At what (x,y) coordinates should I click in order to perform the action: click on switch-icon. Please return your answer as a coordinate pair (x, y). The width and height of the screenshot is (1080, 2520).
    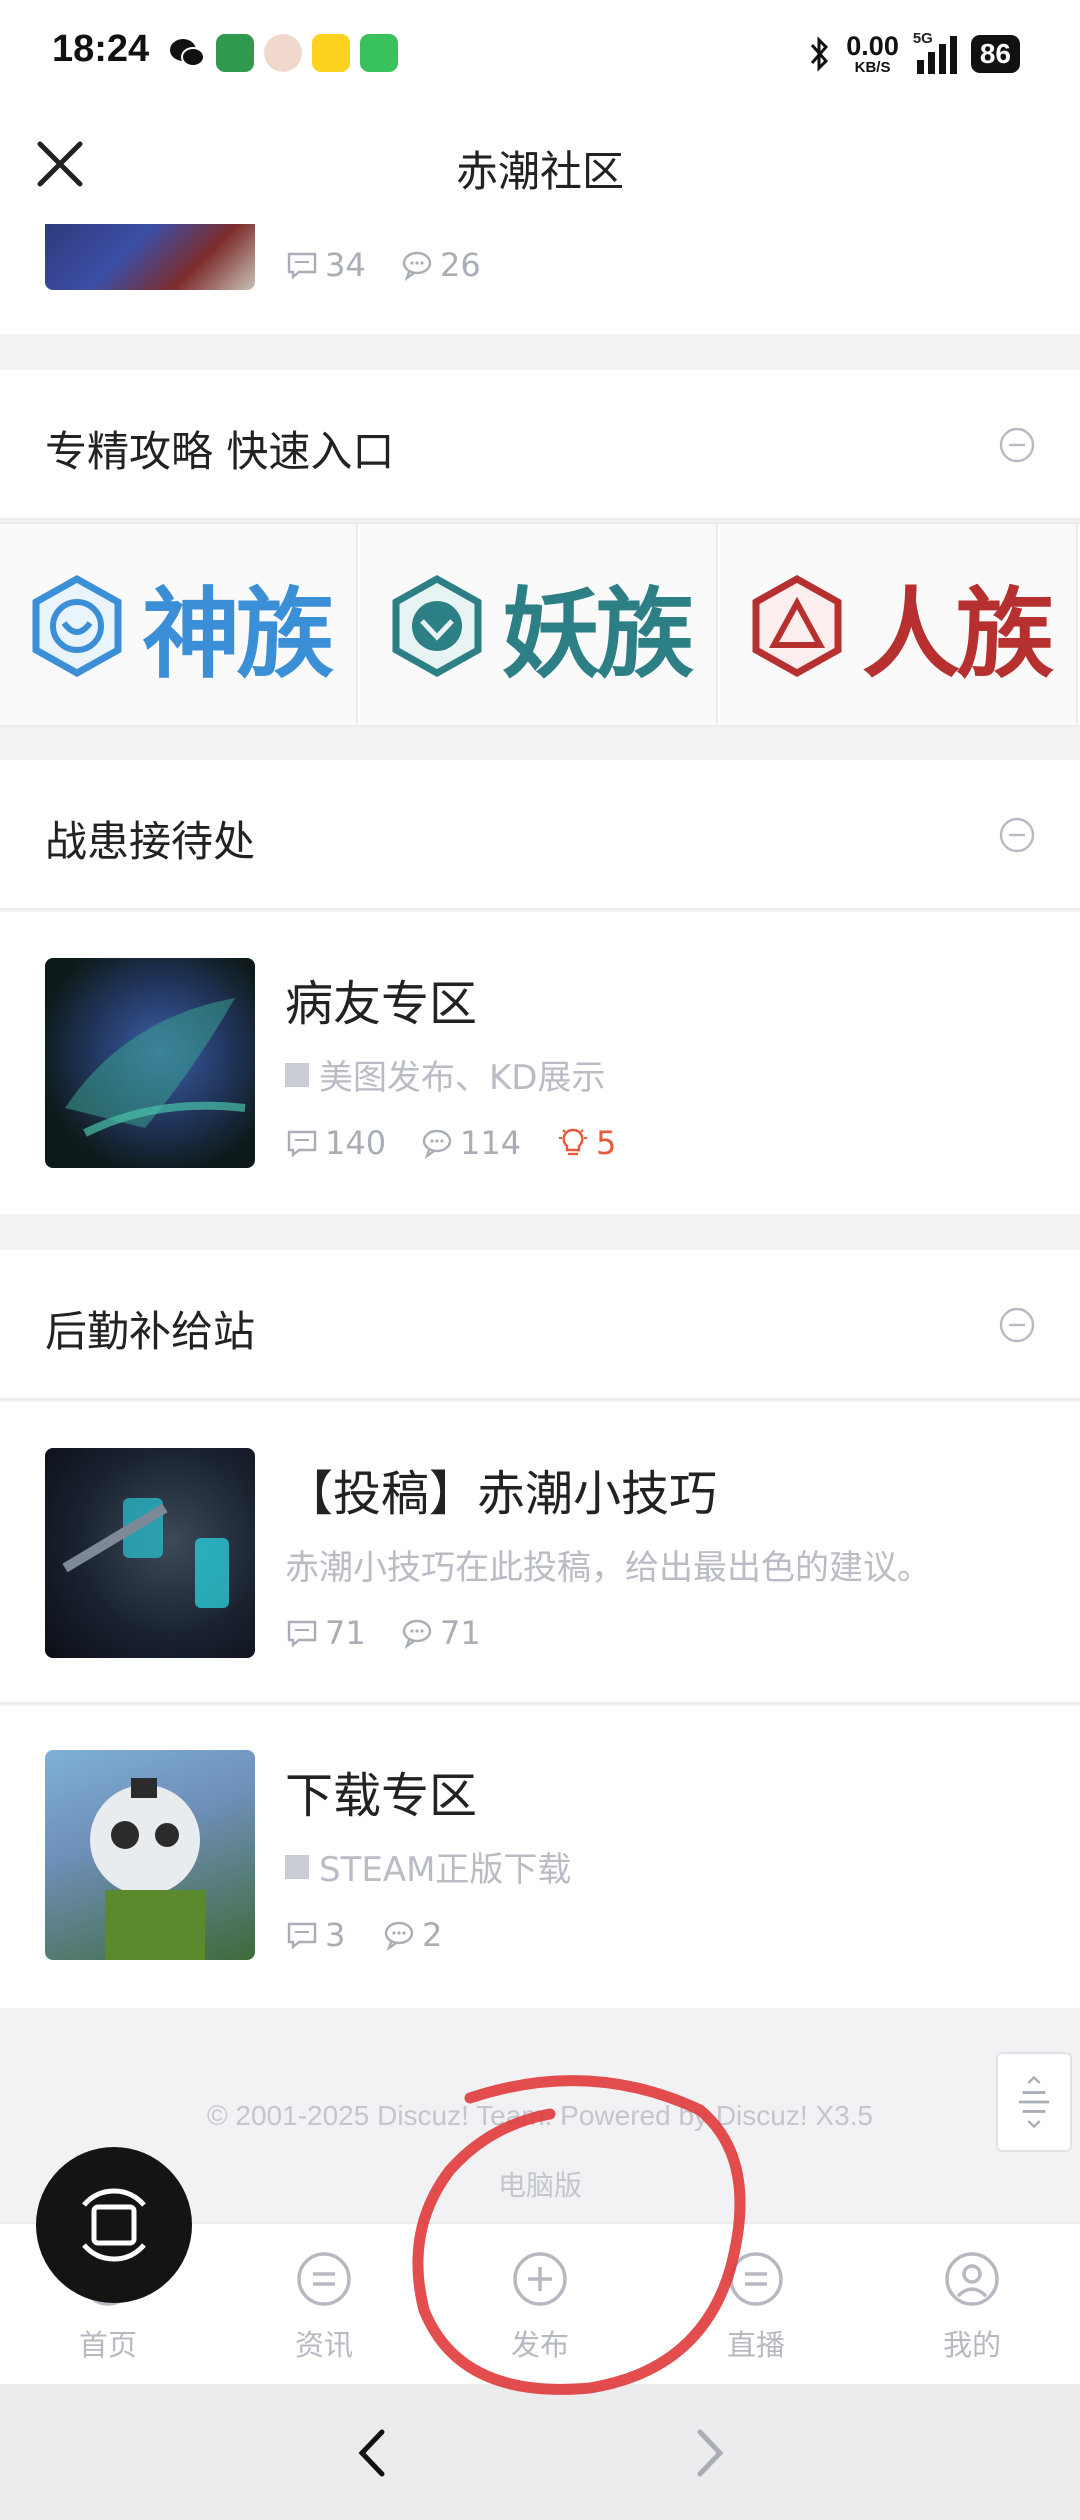
    Looking at the image, I should click on (114, 2225).